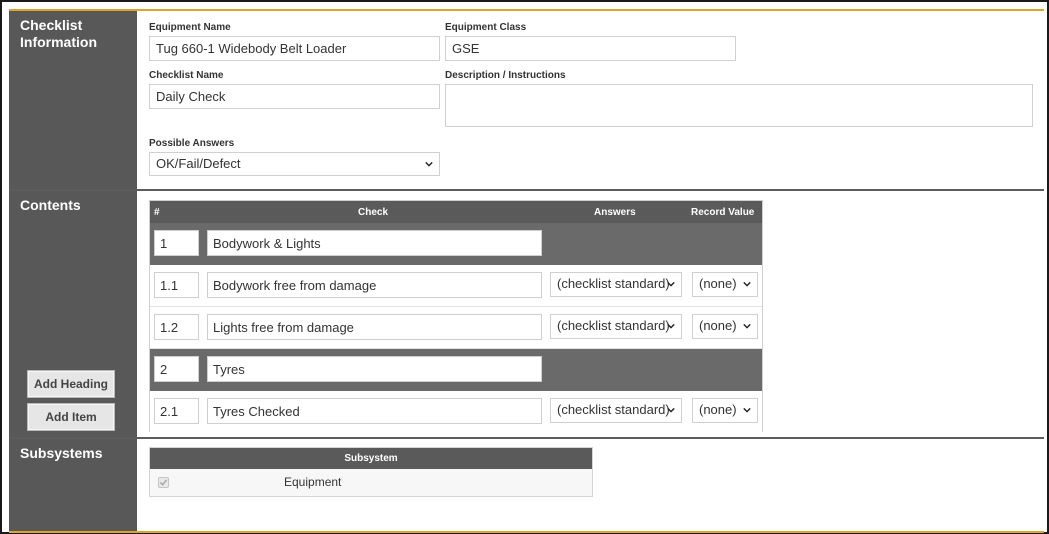 The image size is (1049, 534). I want to click on possible-answers-select: OK/Fail/Defect, so click(294, 164).